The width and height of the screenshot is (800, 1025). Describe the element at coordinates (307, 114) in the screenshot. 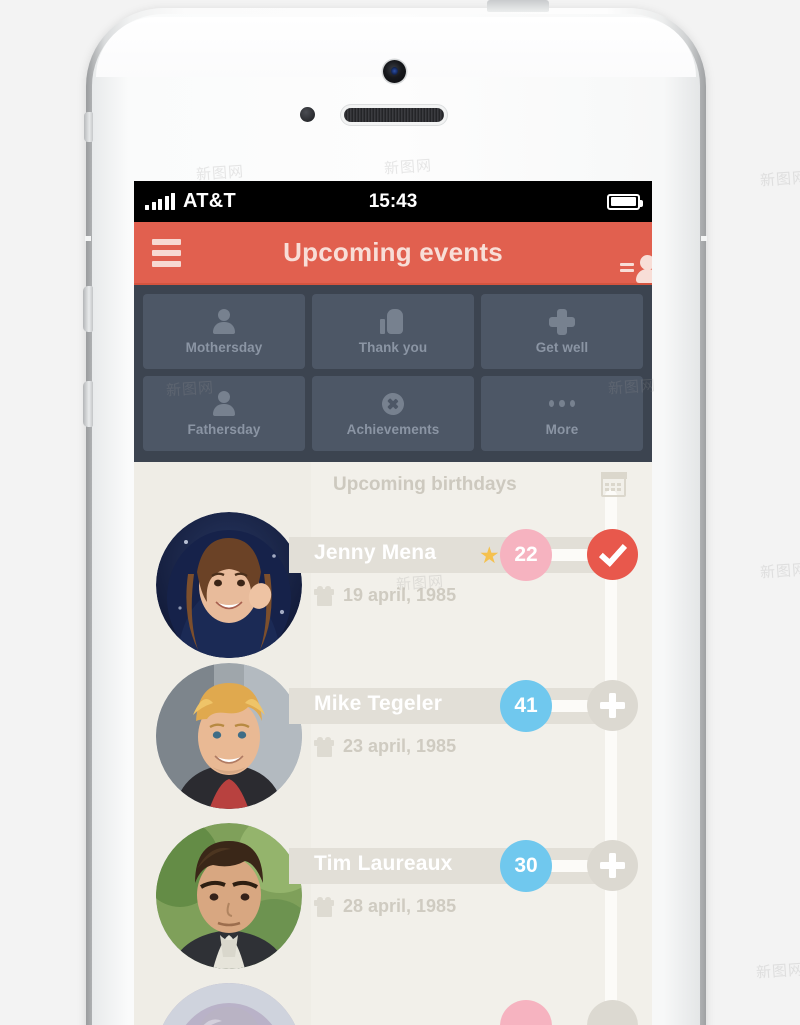

I see `proximity-sensor-icon` at that location.